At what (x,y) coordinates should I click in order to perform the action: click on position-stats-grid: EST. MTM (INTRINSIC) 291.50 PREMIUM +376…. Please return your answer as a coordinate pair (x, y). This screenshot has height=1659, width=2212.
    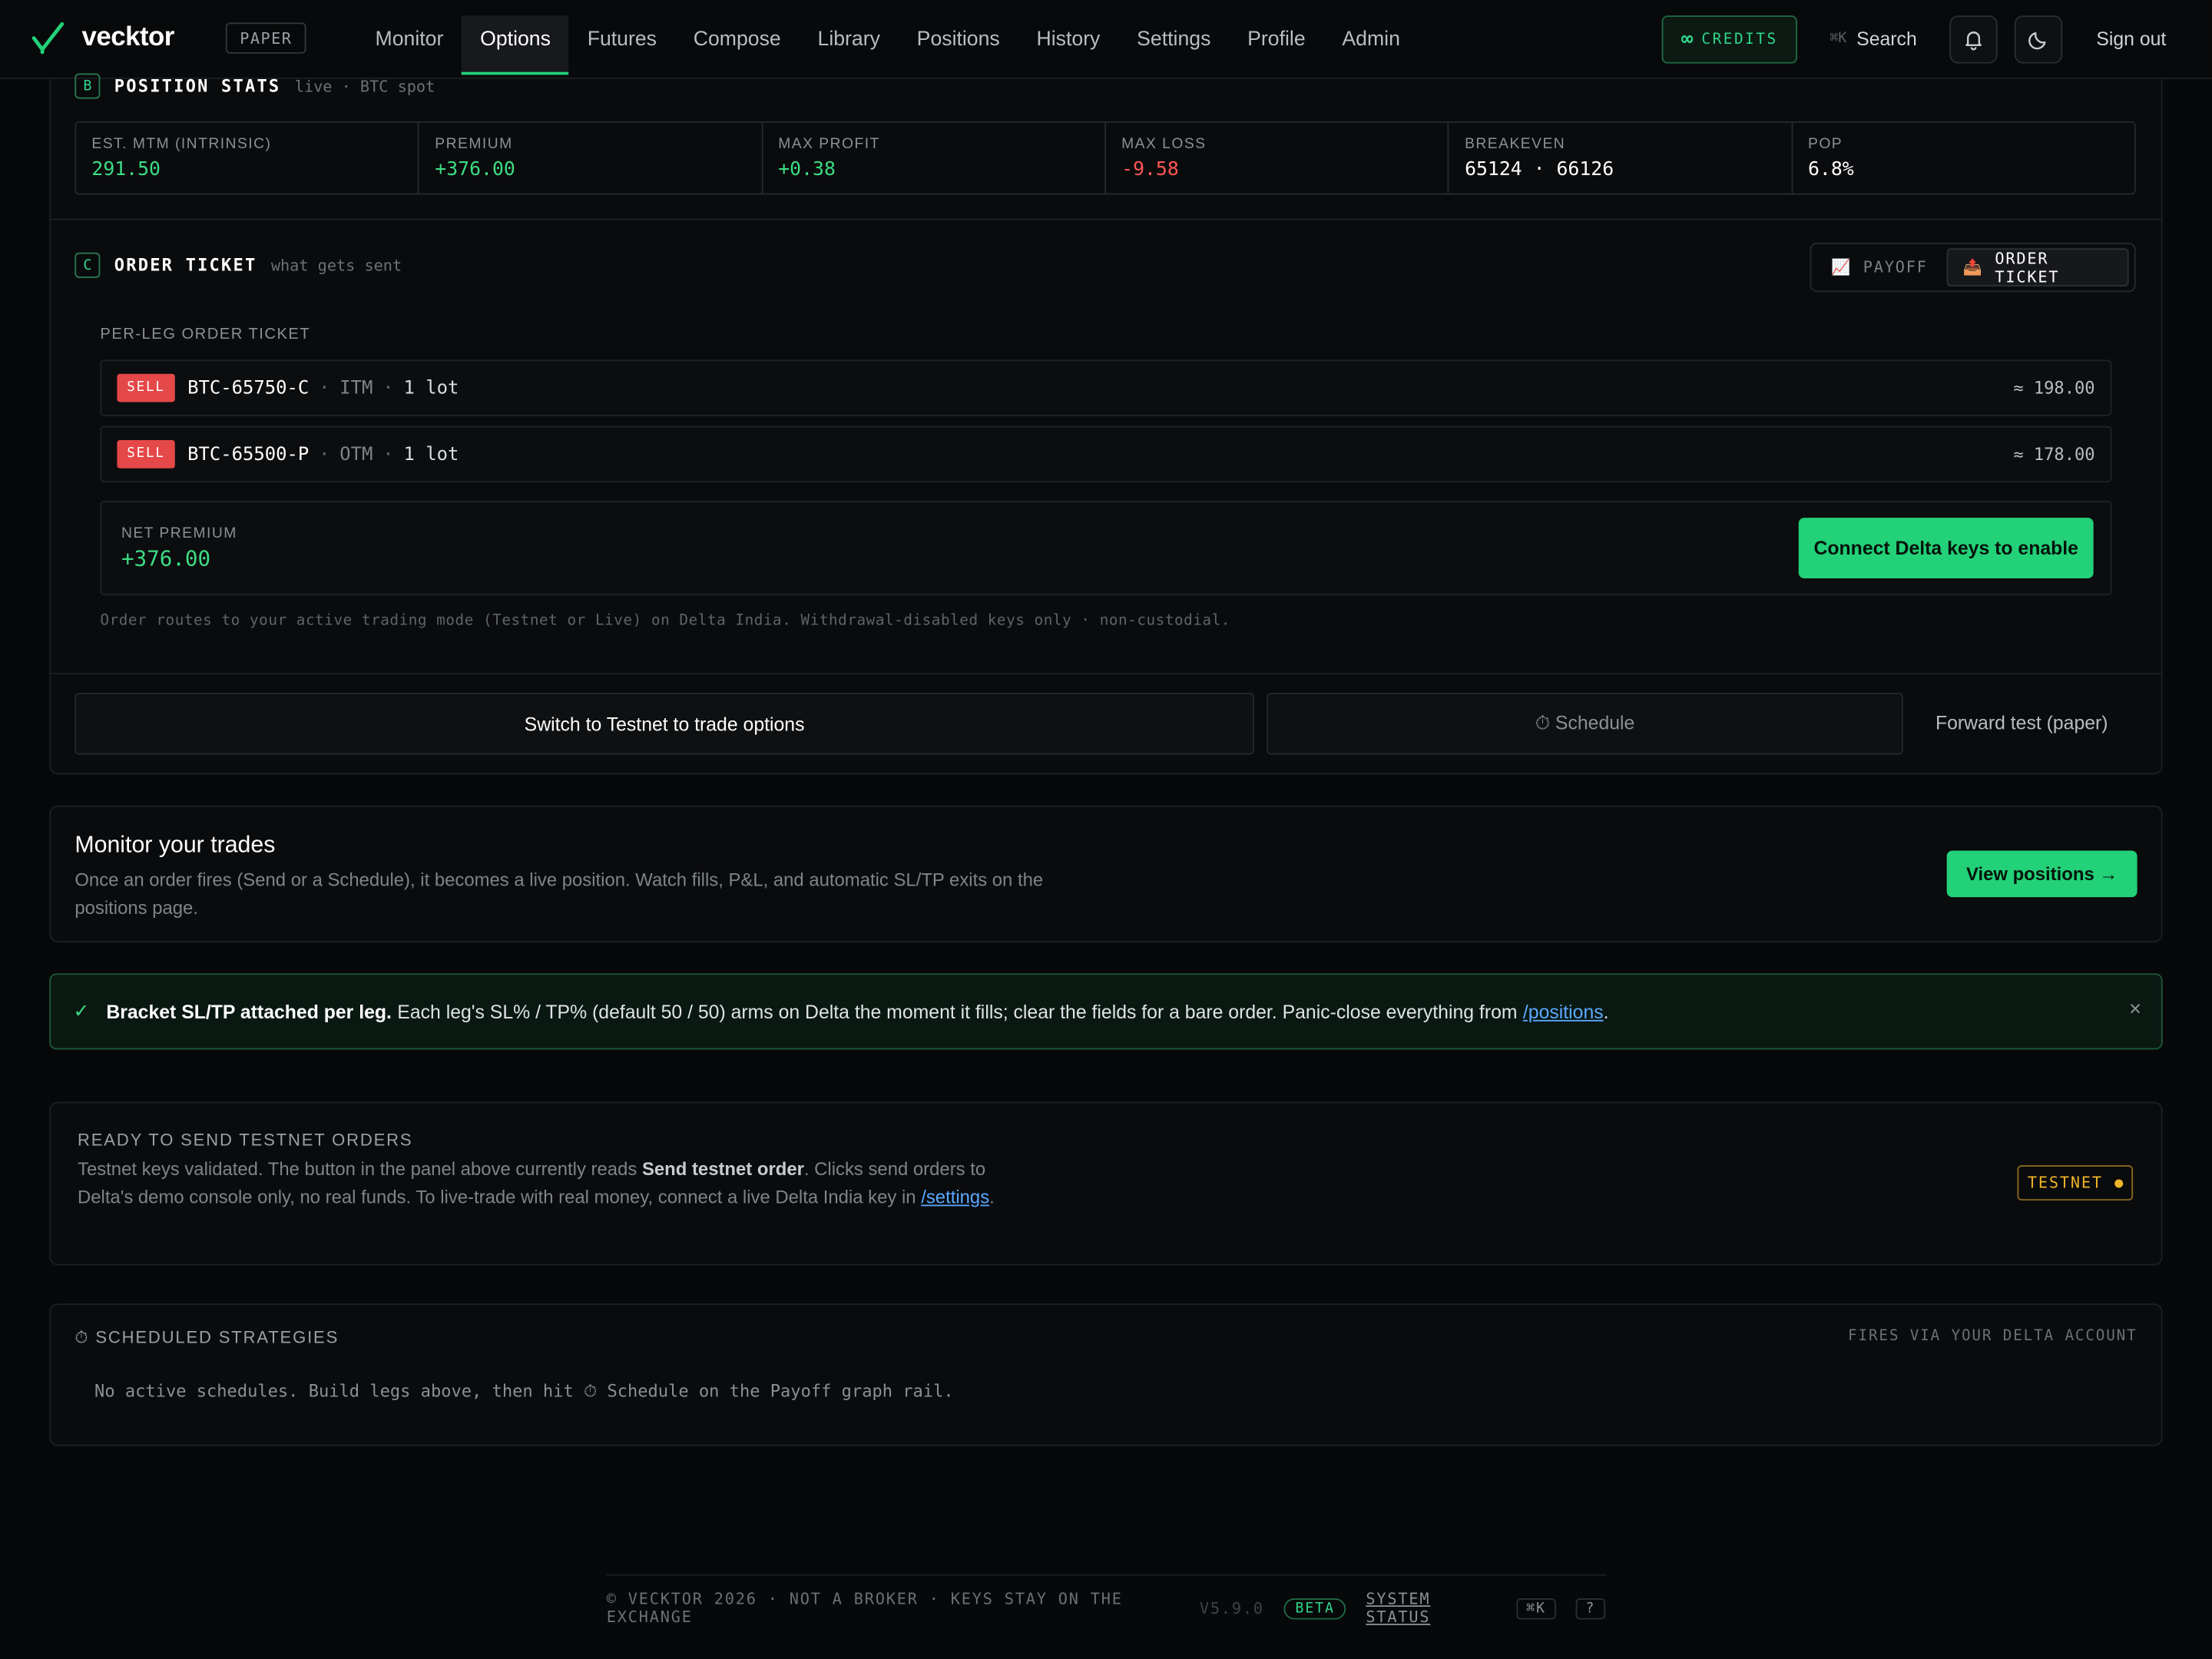
    Looking at the image, I should click on (1105, 158).